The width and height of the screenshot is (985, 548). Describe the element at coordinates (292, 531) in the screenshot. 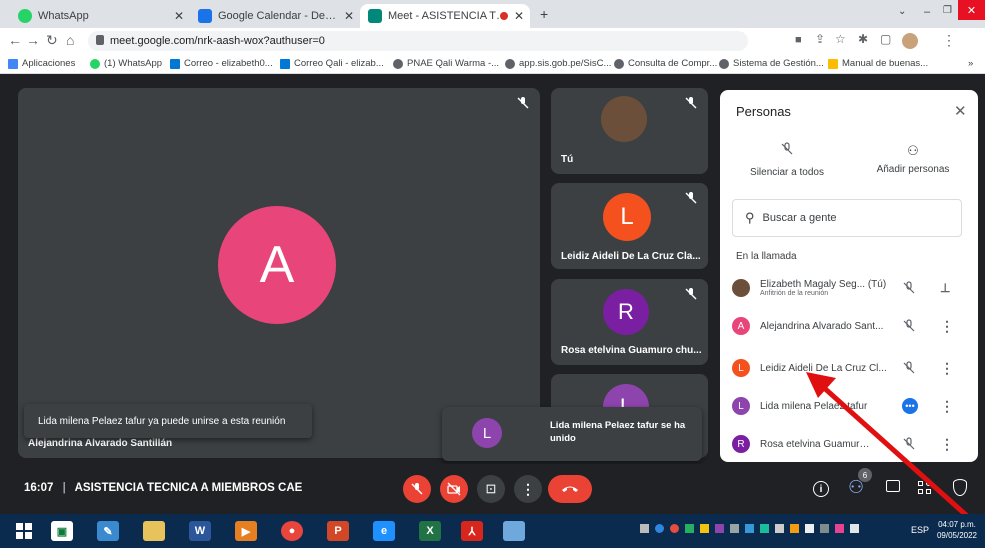

I see `chrome-icon: ●` at that location.